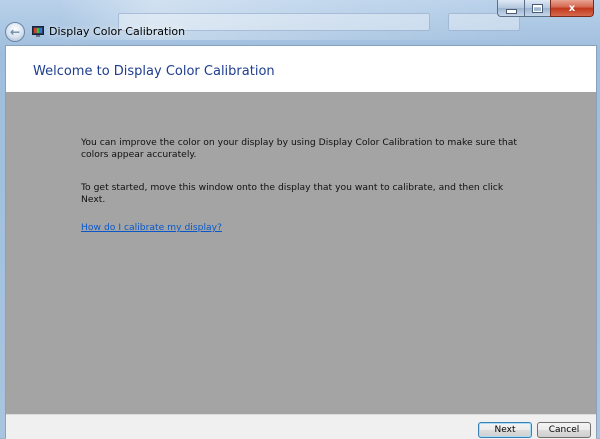 Image resolution: width=600 pixels, height=439 pixels. I want to click on maximize-button, so click(537, 8).